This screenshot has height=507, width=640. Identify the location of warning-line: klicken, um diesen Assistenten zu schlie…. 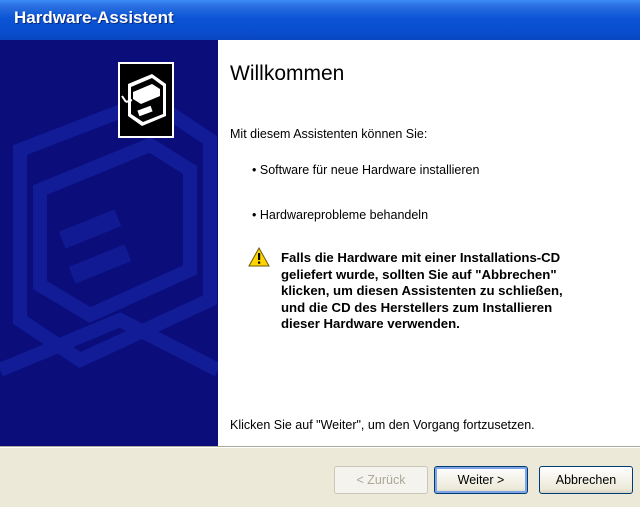
(422, 290).